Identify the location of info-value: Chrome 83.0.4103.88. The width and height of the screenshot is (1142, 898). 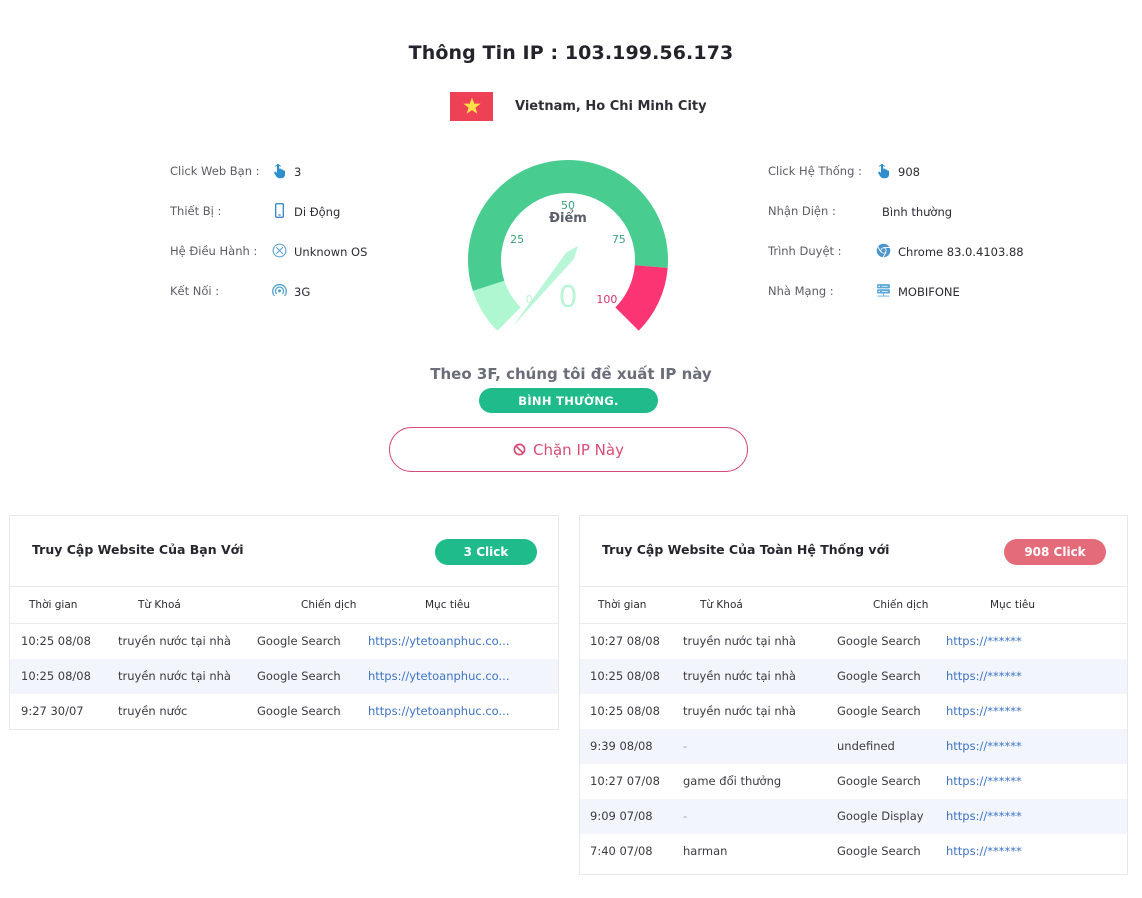
(961, 252).